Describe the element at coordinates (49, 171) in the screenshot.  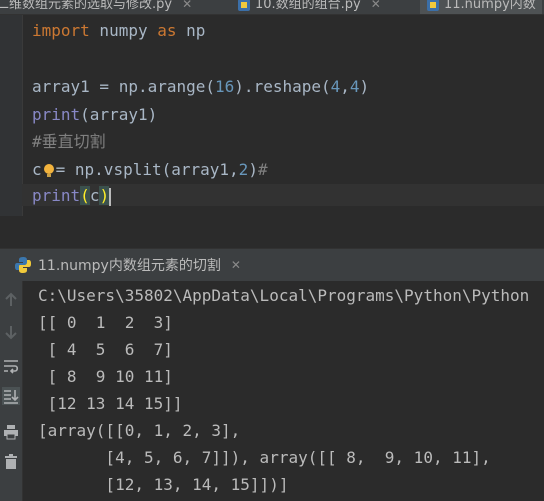
I see `lightbulb-icon` at that location.